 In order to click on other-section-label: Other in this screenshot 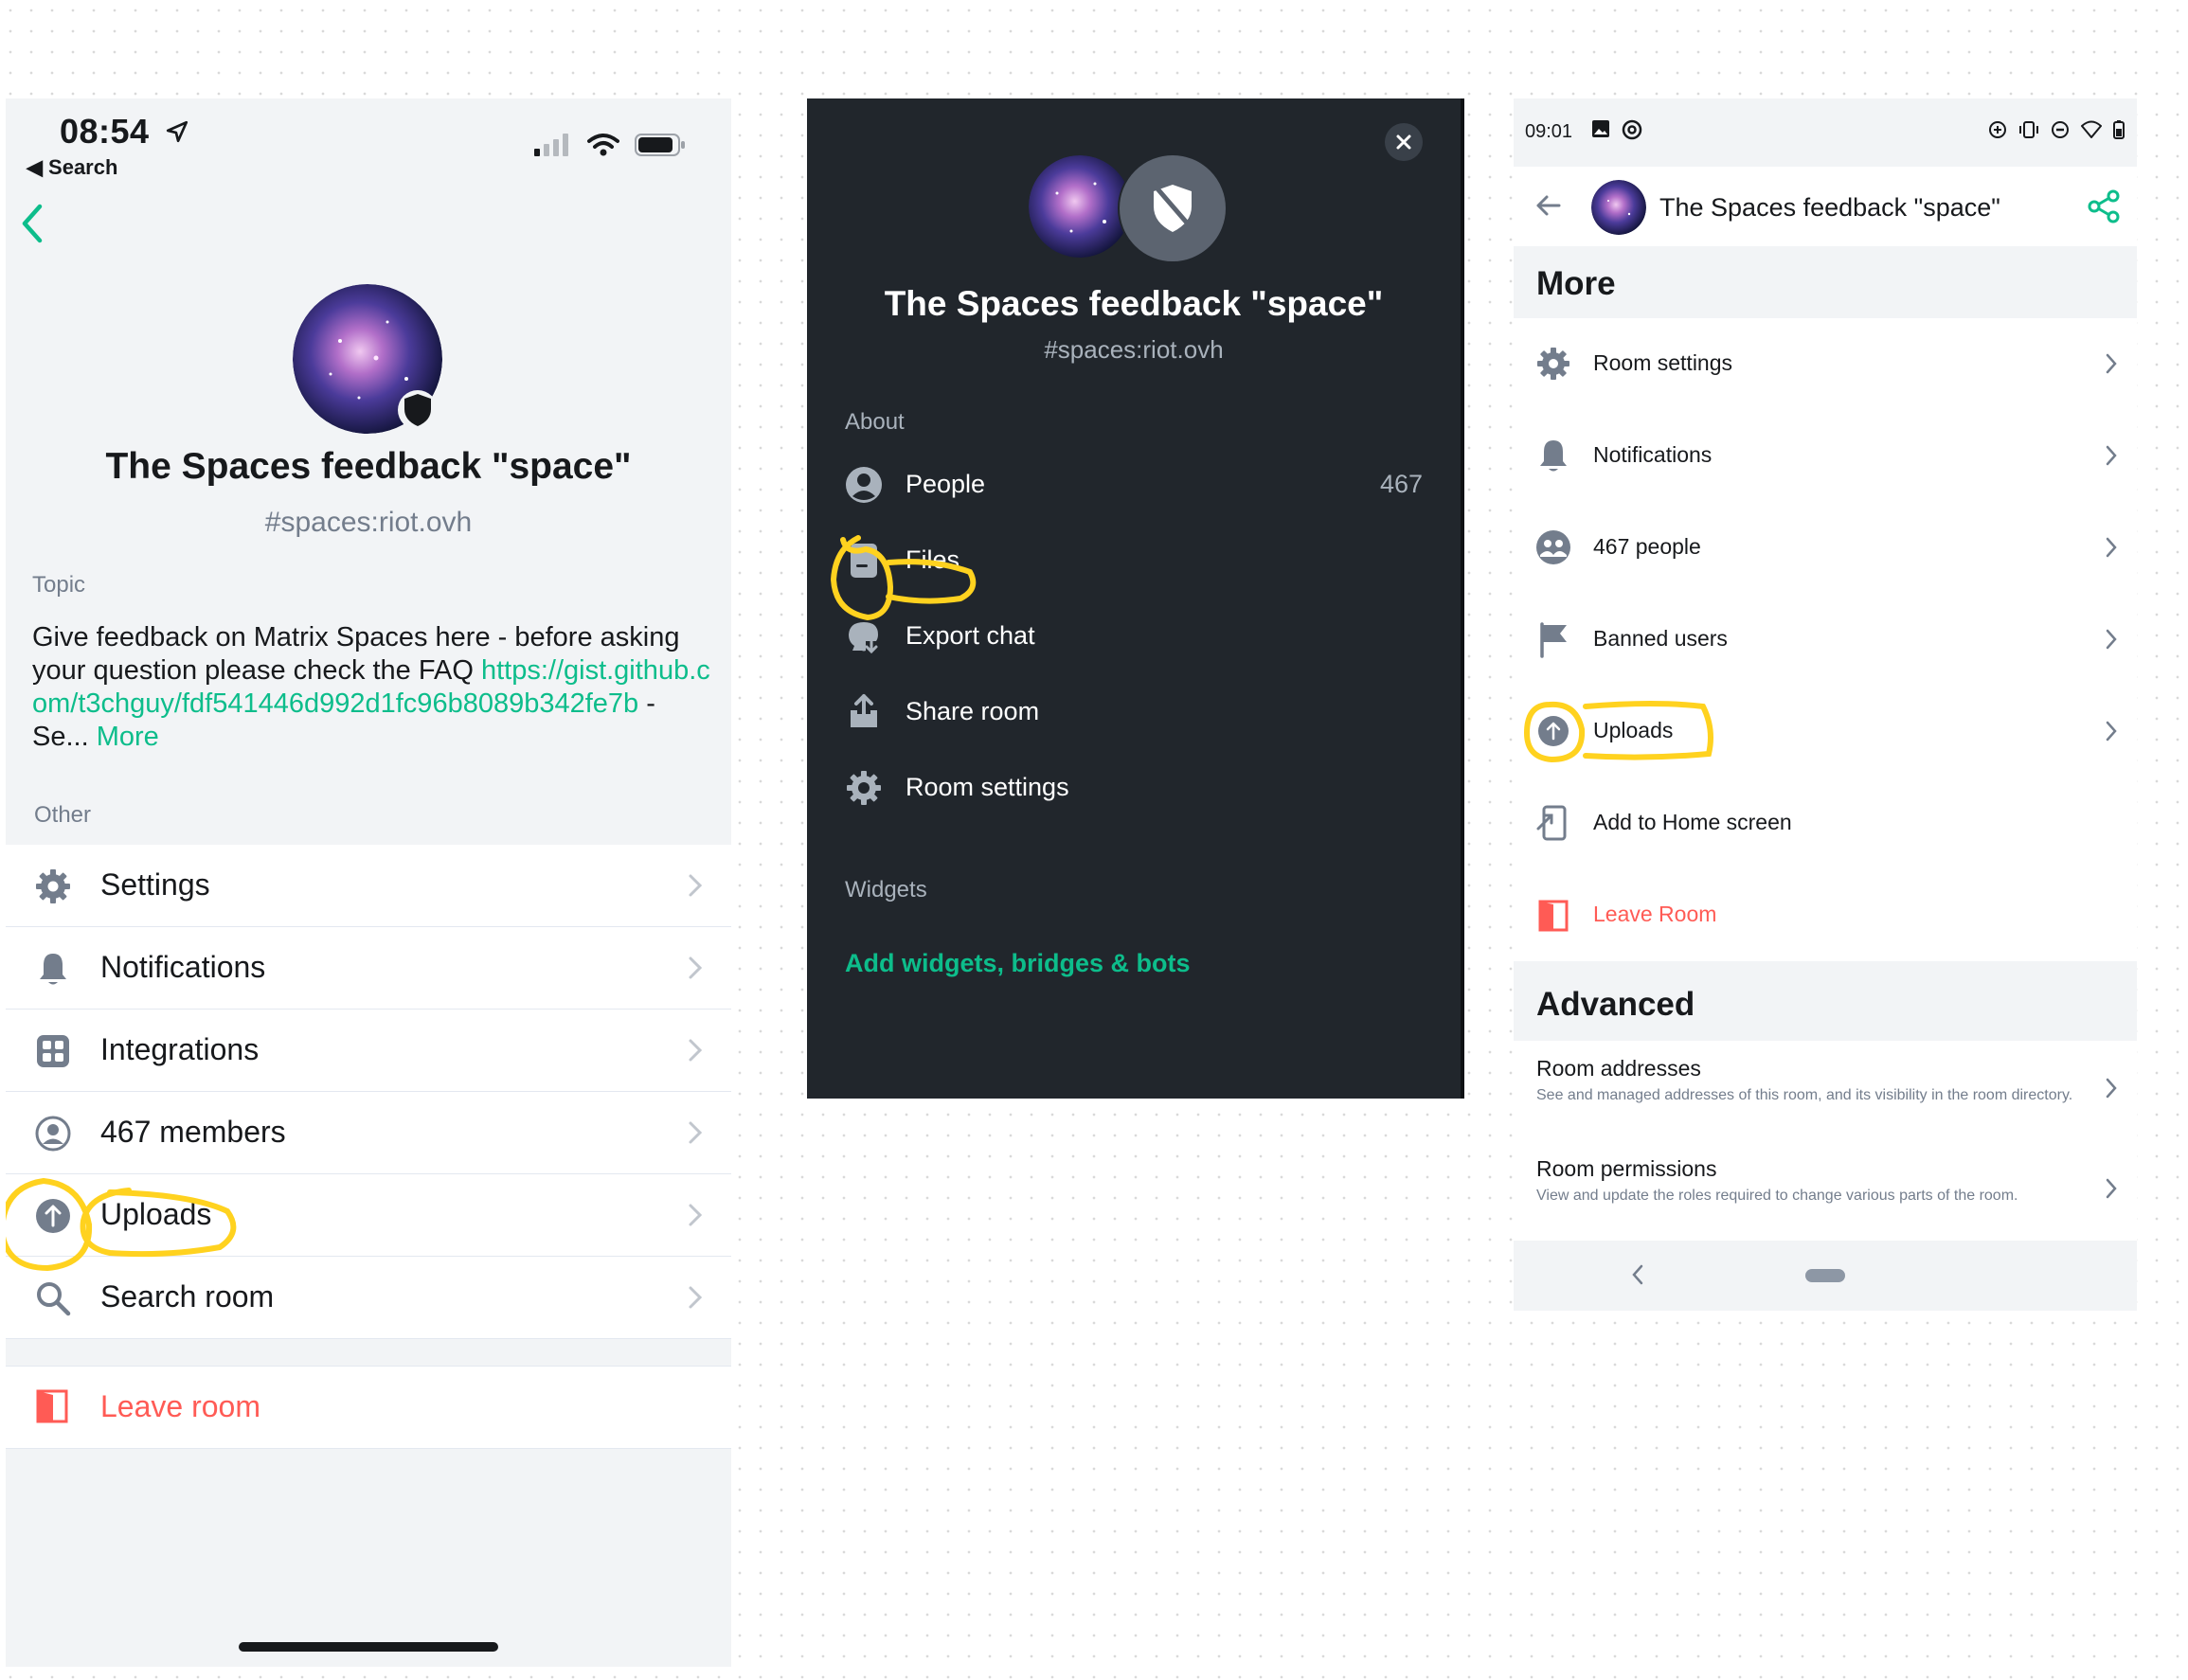, I will do `click(63, 815)`.